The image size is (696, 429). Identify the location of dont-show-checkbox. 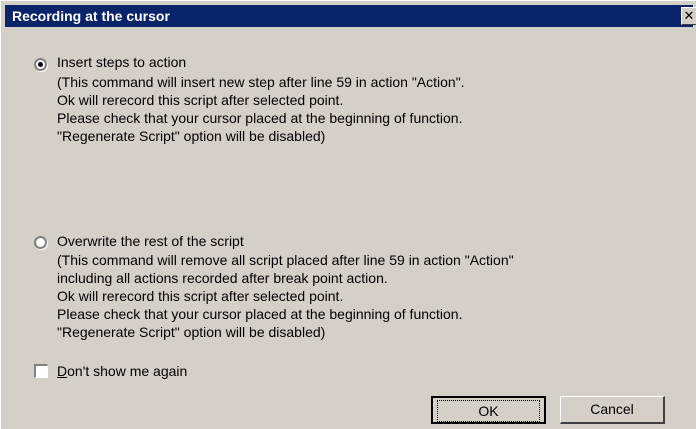
(41, 371).